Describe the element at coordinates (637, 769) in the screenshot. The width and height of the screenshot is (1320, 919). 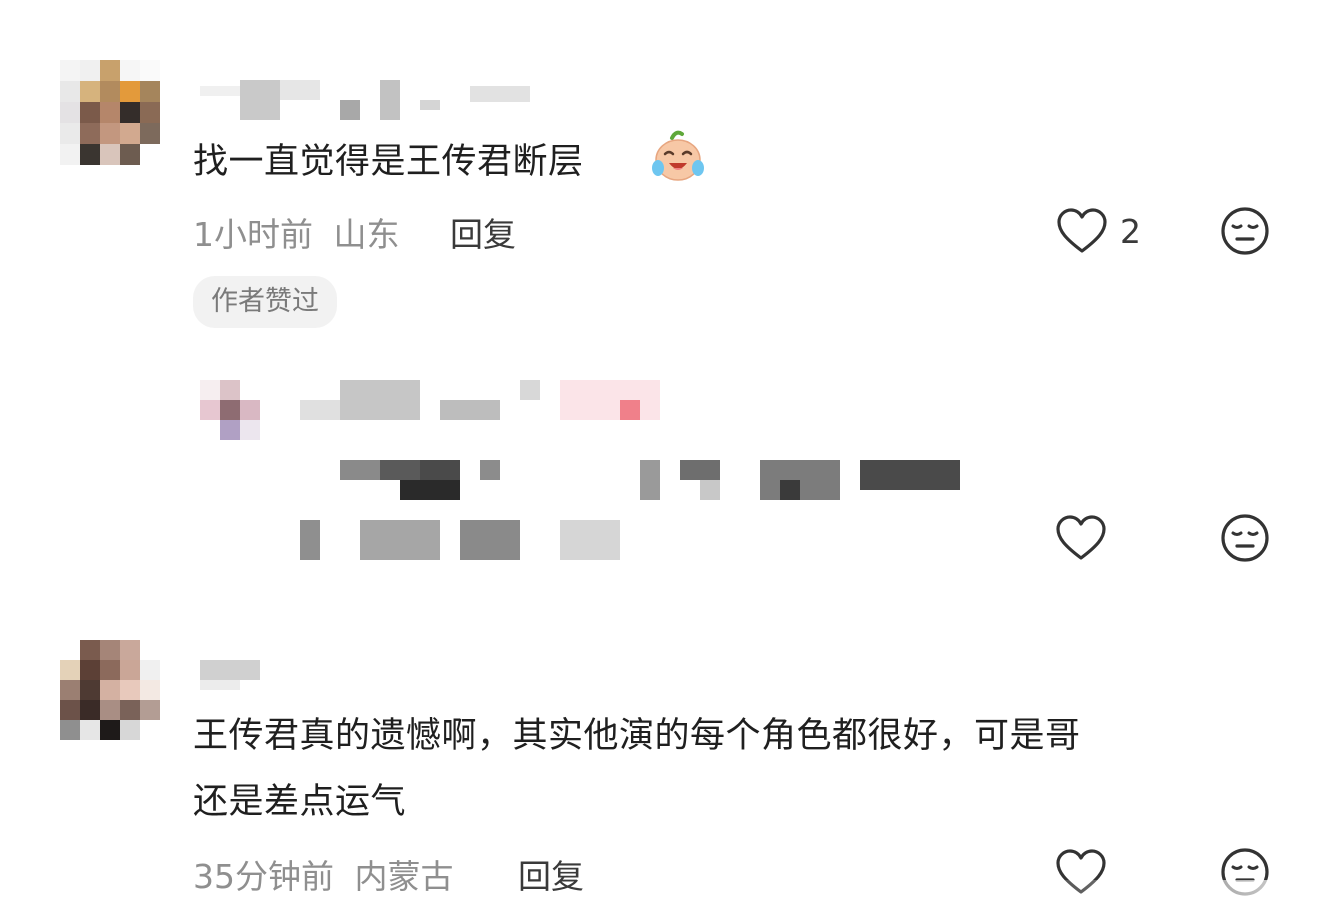
I see `comment-text: 王传君真的遗憾啊，其实他演的每个角色都很好，可是哥 还是差点运气` at that location.